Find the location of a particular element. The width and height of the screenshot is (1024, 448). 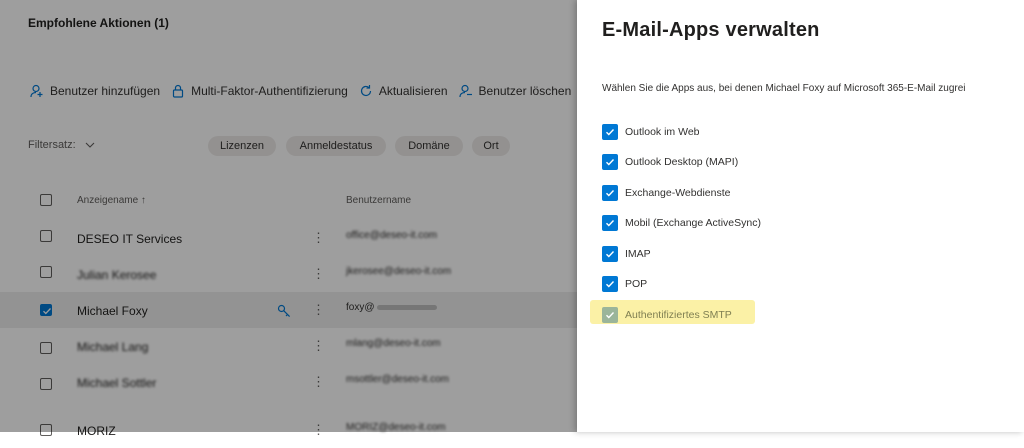

app-label: Exchange-Webdienste is located at coordinates (678, 193).